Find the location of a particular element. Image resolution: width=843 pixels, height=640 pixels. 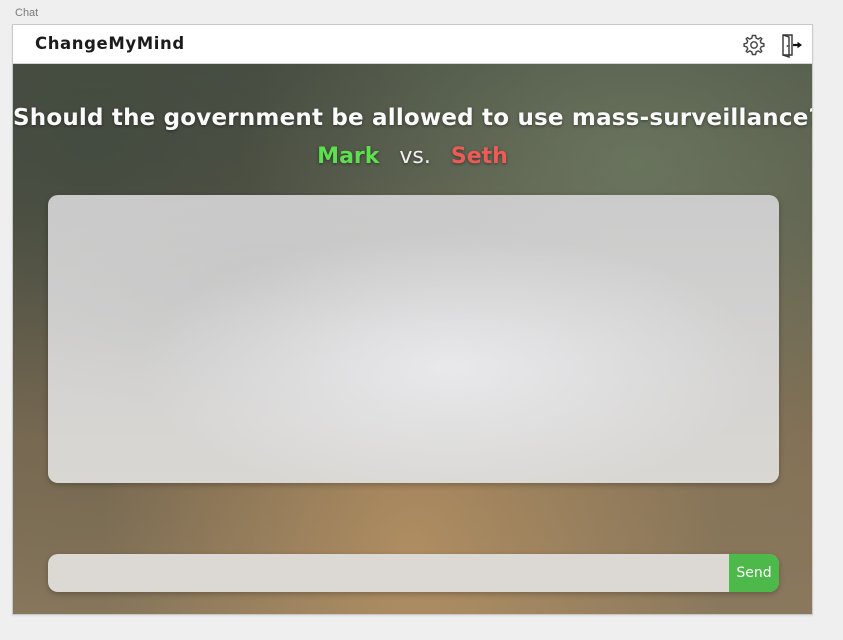

top-bar: ChangeMyMind is located at coordinates (412, 44).